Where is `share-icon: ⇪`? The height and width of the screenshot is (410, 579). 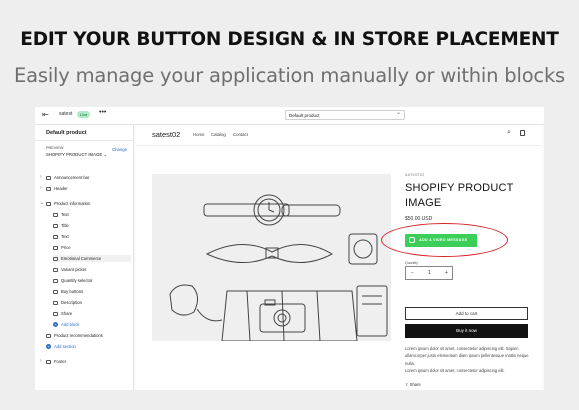 share-icon: ⇪ is located at coordinates (407, 384).